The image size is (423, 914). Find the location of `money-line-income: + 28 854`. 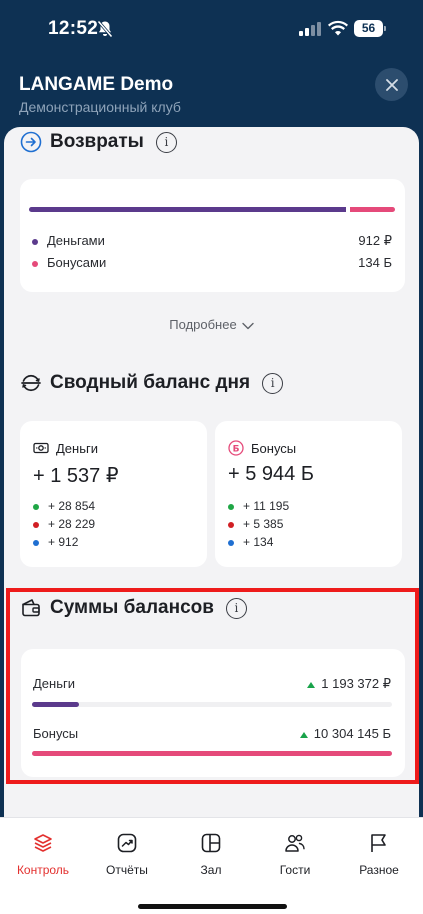

money-line-income: + 28 854 is located at coordinates (64, 506).